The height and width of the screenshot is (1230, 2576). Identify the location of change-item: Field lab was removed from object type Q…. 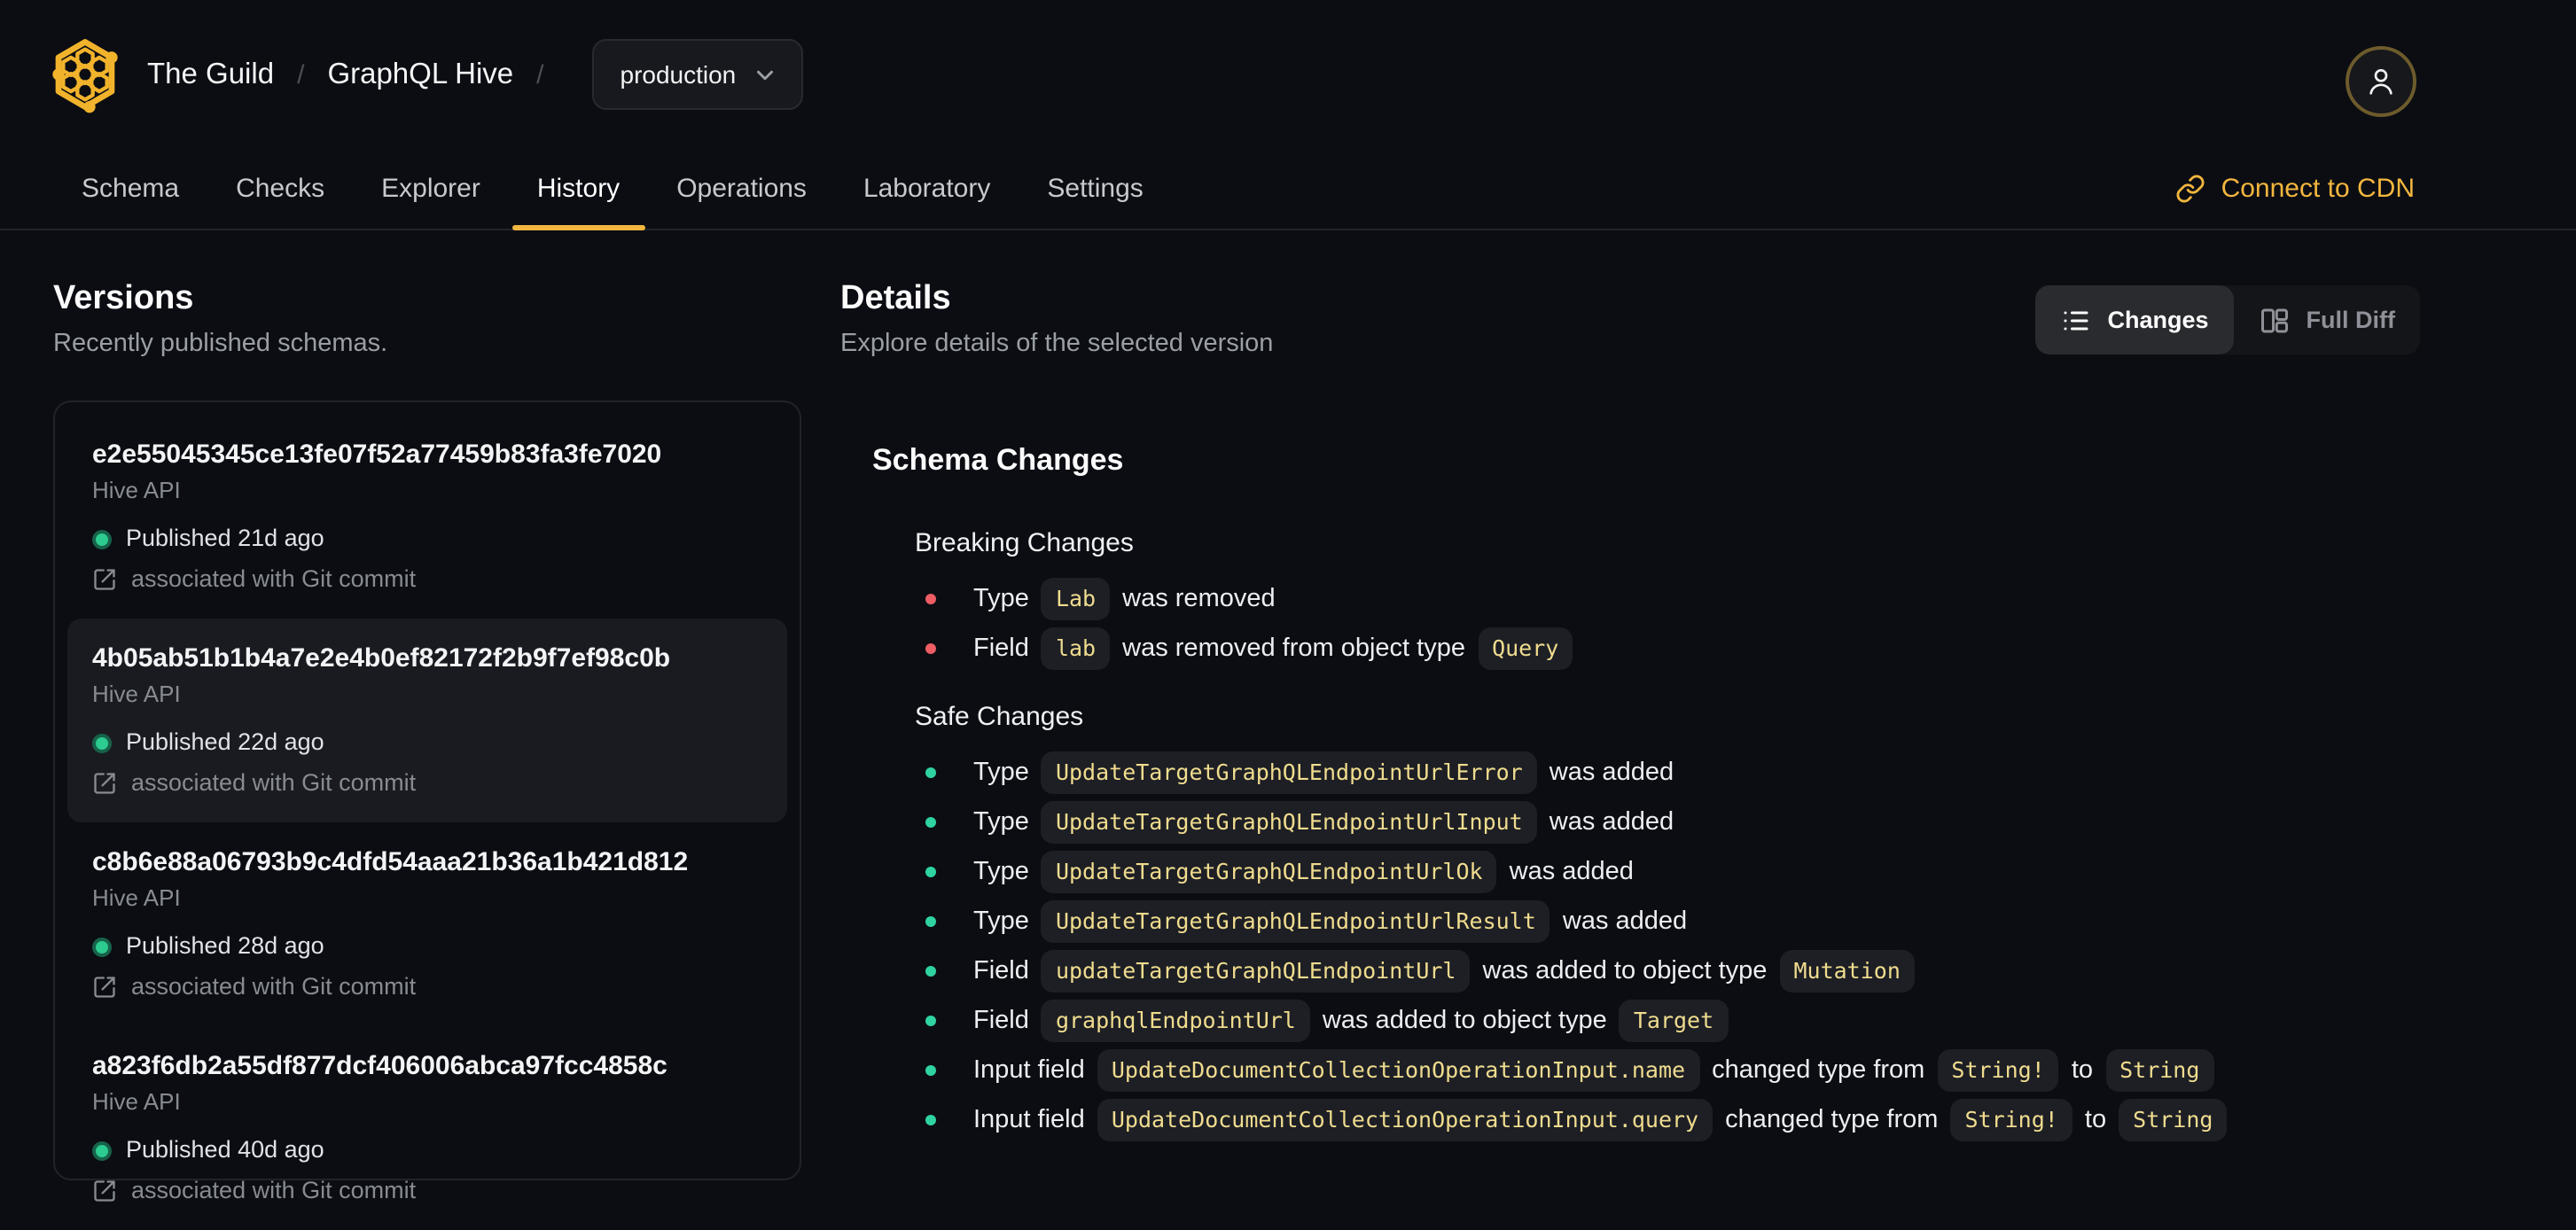
(1745, 648).